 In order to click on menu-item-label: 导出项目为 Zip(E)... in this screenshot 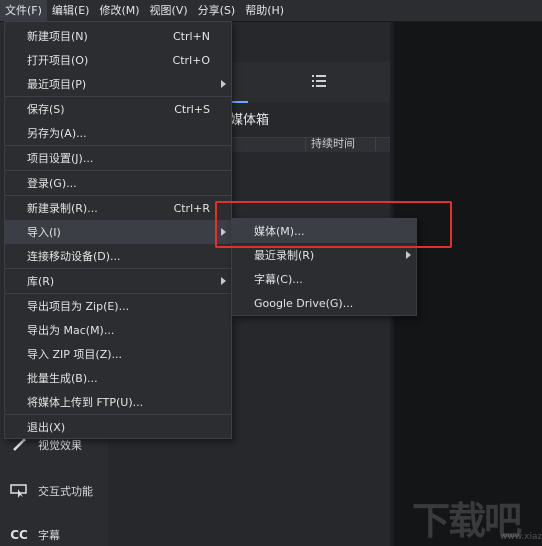, I will do `click(78, 306)`.